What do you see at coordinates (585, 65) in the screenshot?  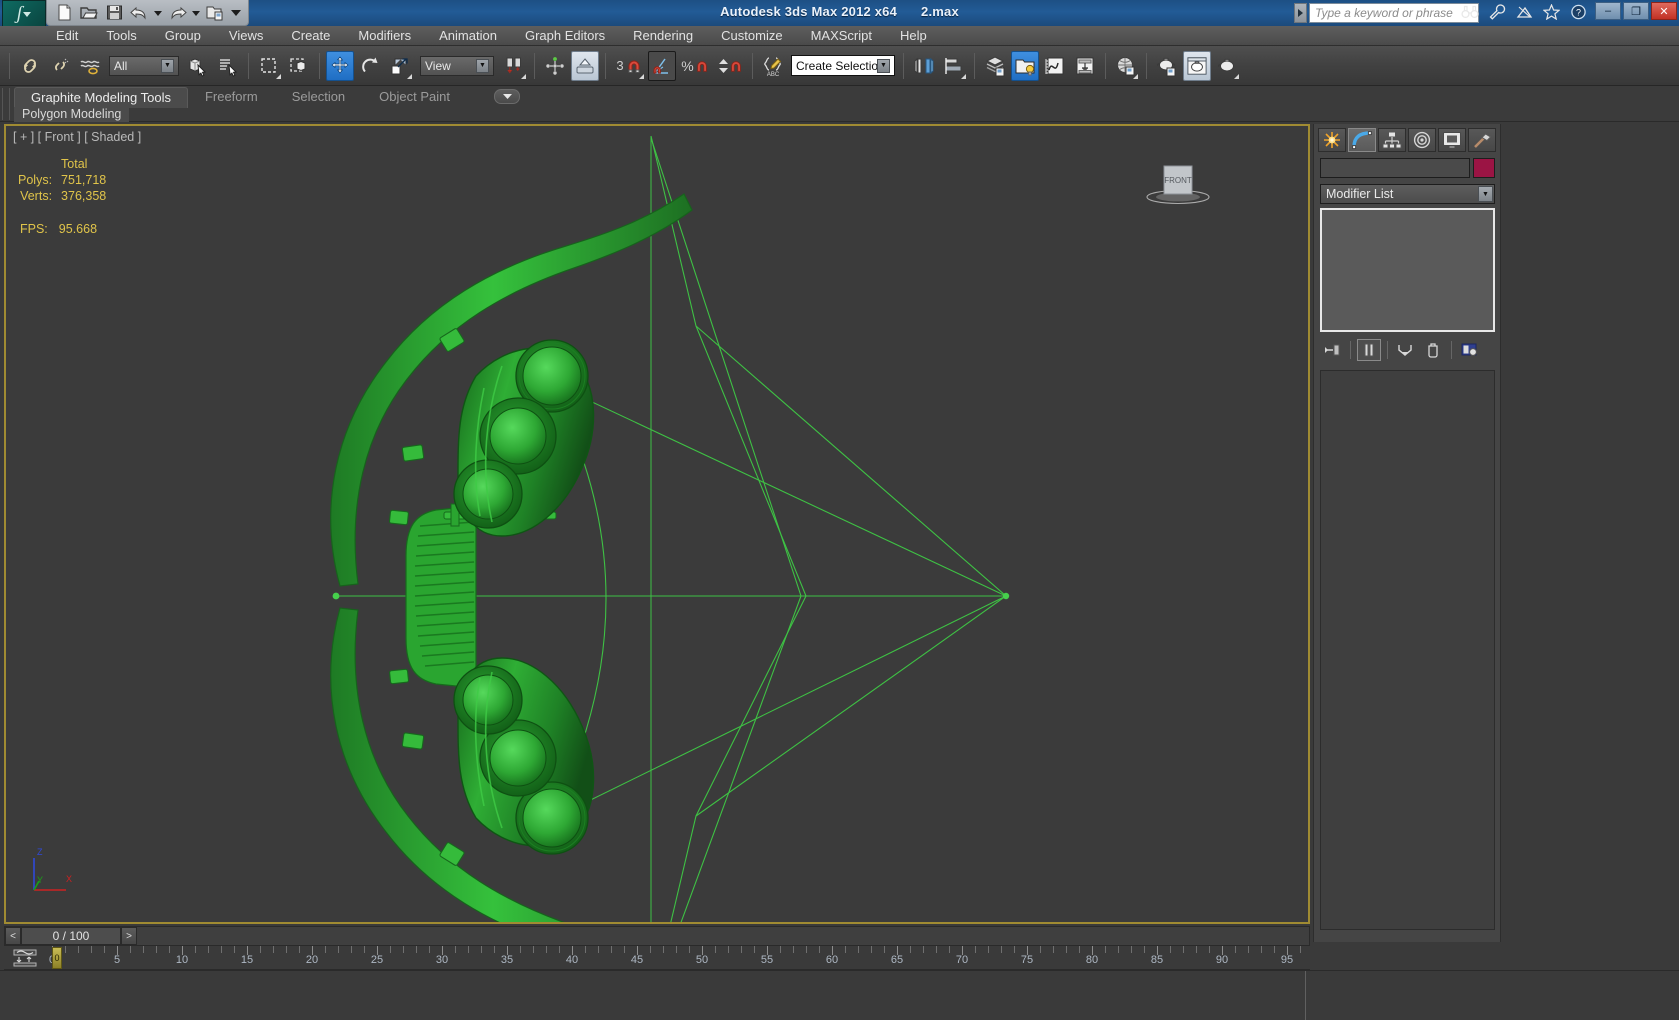 I see `keyboard-shortcut-override-button` at bounding box center [585, 65].